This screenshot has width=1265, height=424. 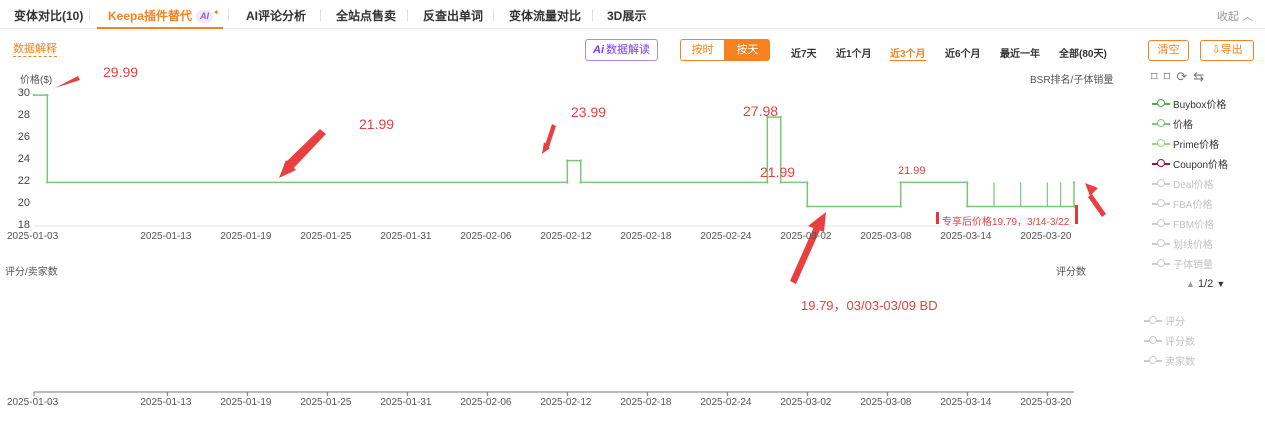 I want to click on x-tick-label: 2025-02-12, so click(x=566, y=402).